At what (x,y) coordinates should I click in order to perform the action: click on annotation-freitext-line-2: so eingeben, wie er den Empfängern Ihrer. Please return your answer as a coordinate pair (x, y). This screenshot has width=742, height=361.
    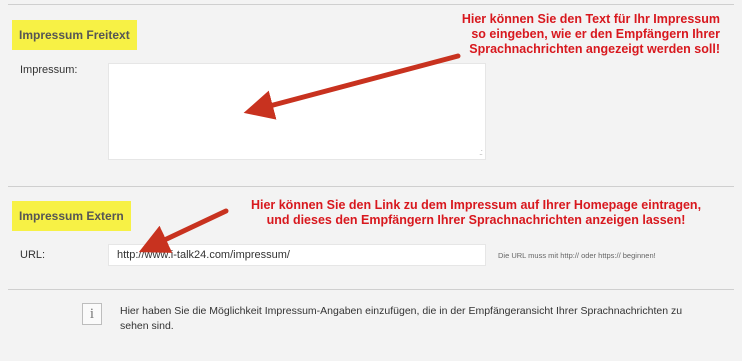
    Looking at the image, I should click on (595, 34).